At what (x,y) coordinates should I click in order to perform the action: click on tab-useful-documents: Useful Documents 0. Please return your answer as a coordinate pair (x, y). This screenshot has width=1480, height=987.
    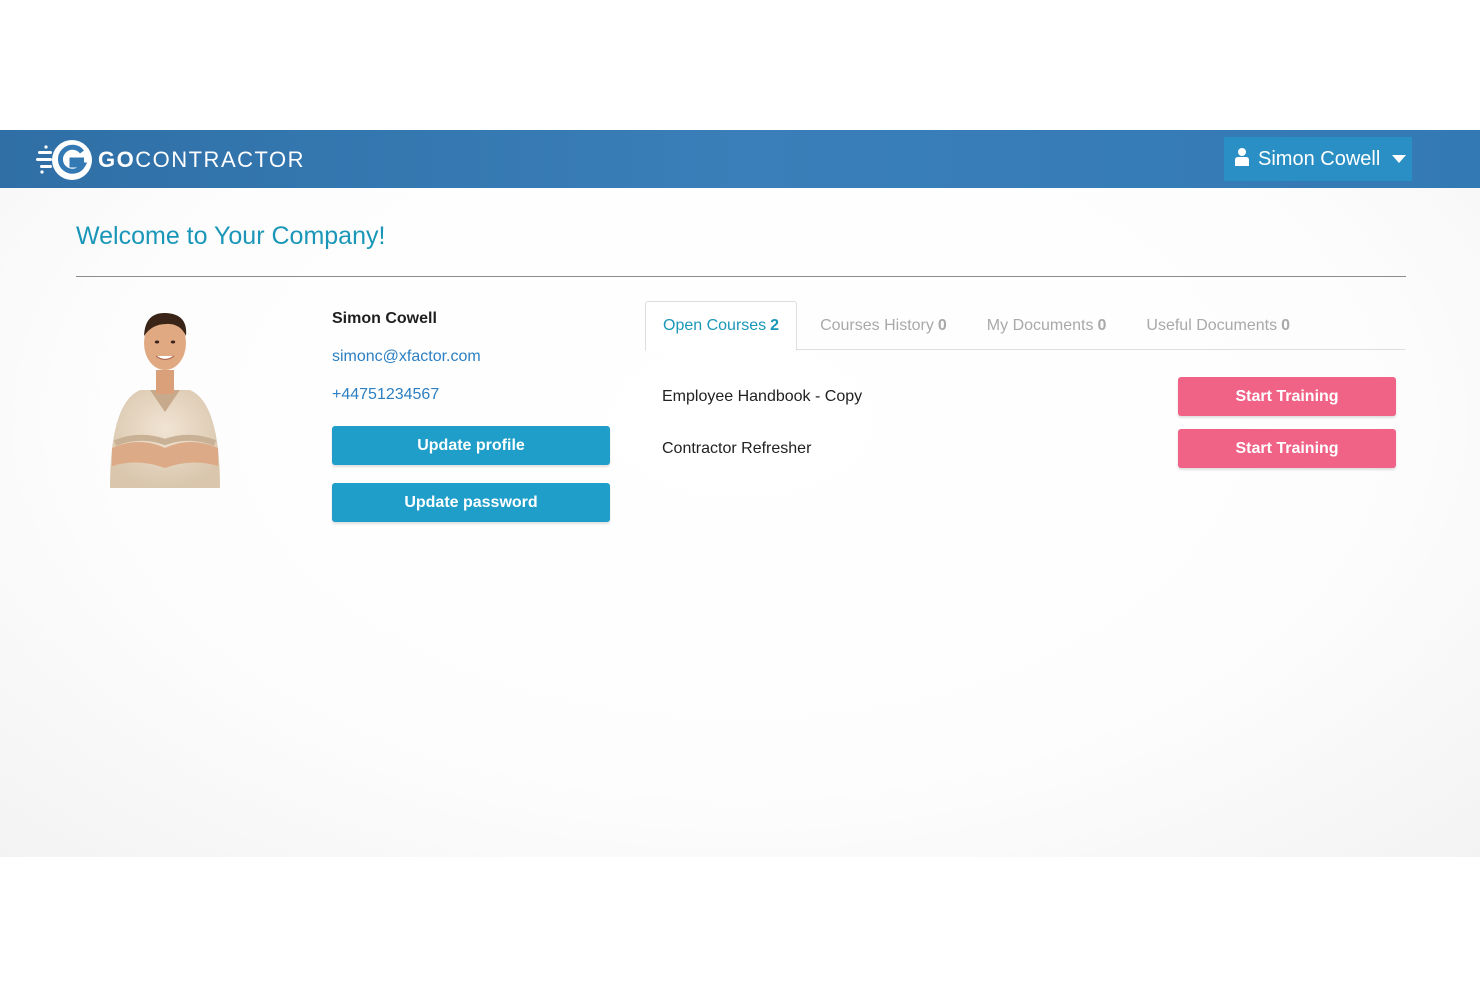
    Looking at the image, I should click on (1218, 325).